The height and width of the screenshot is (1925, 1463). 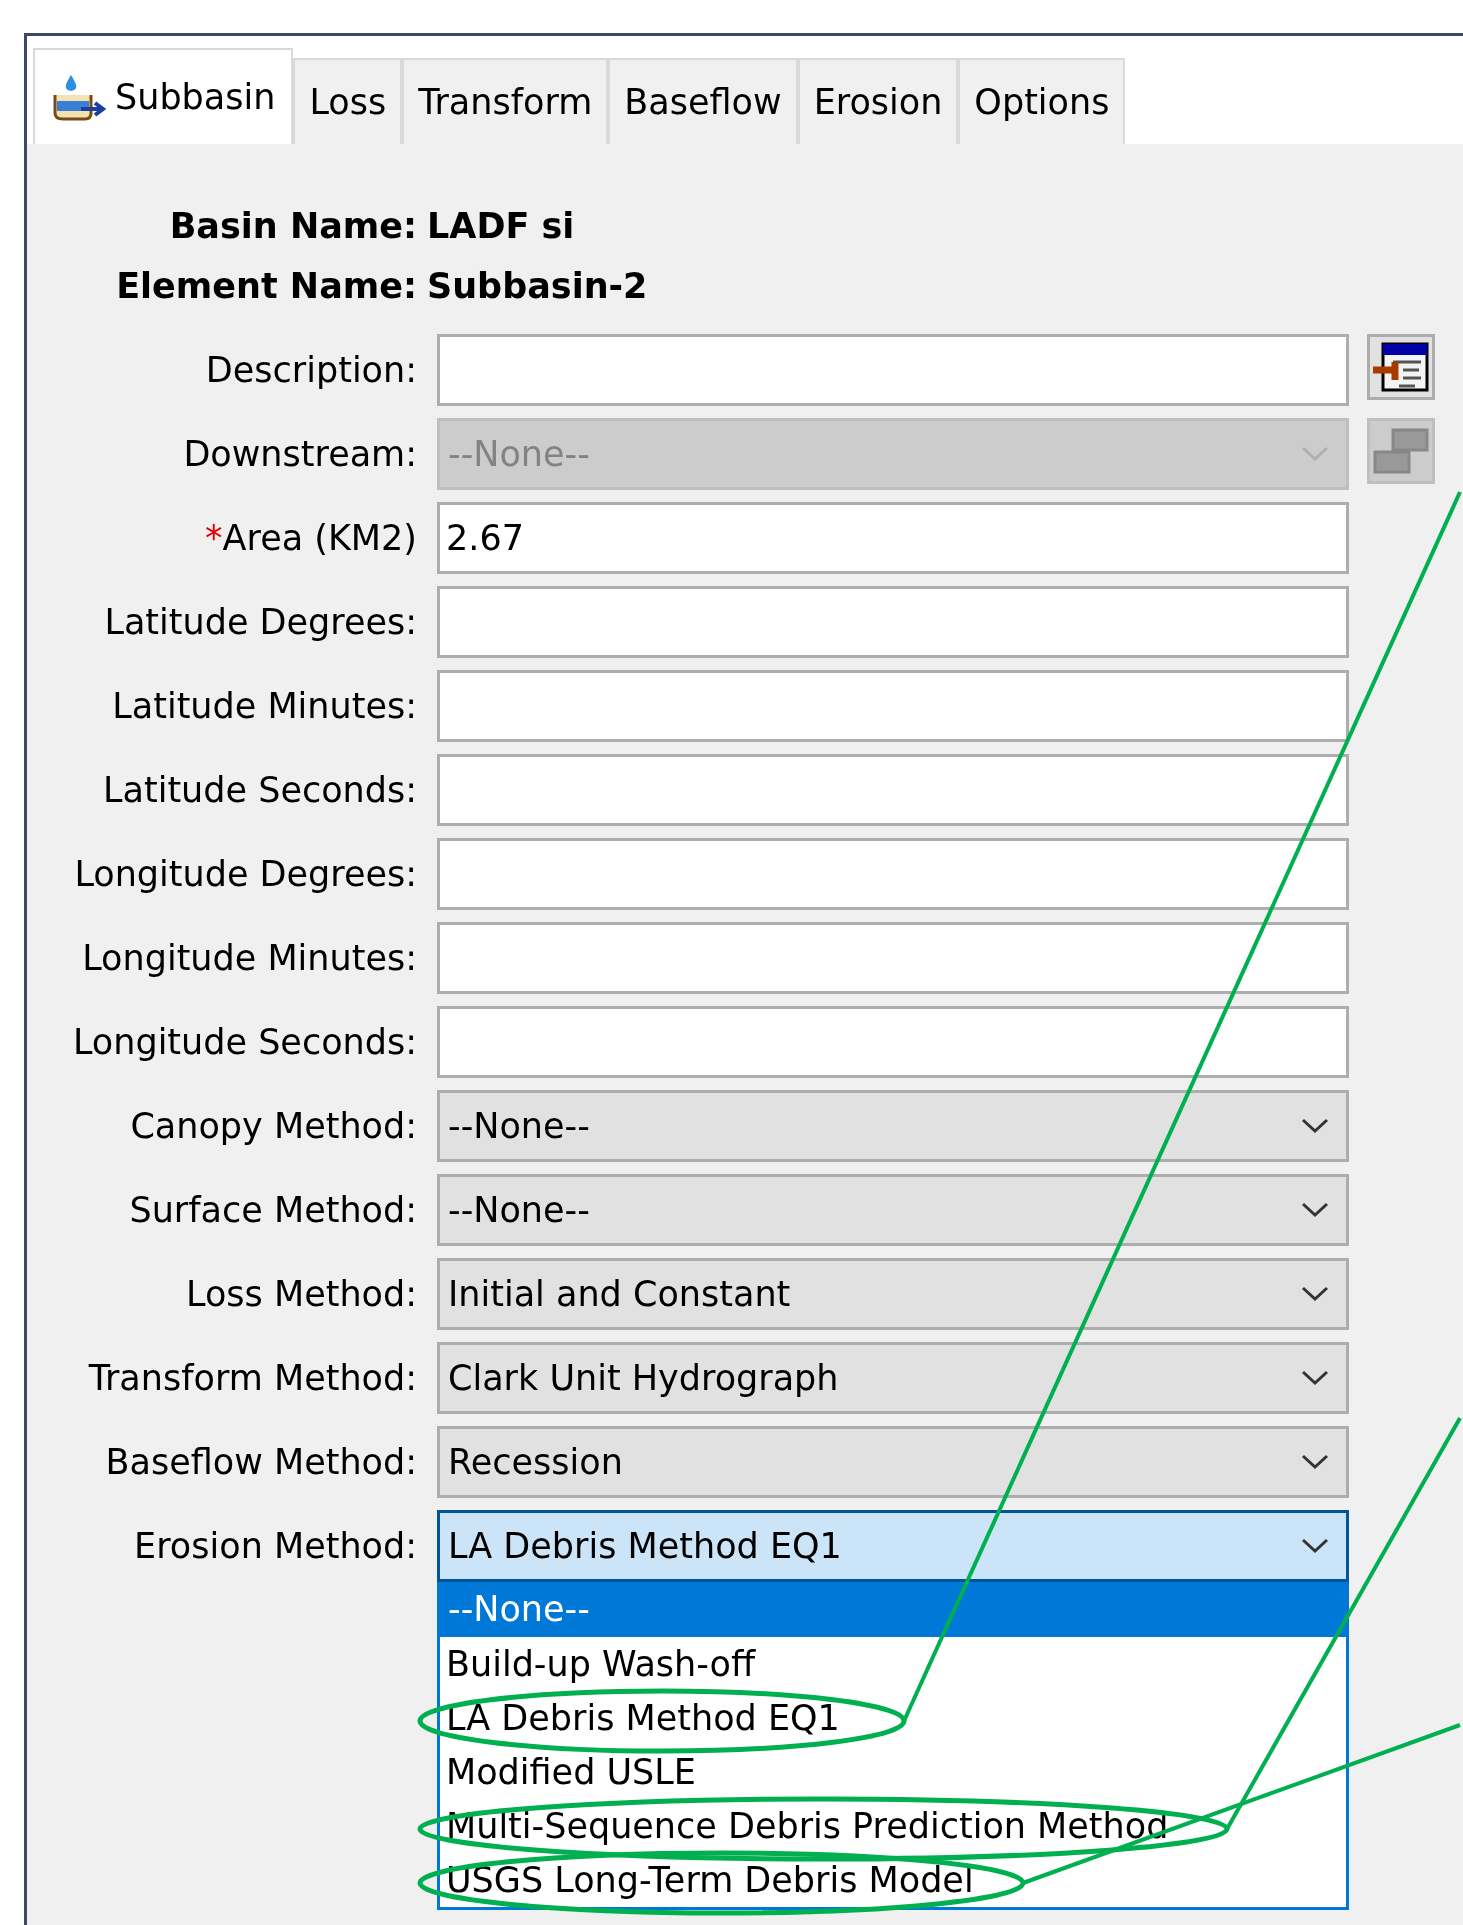 I want to click on dropdown: Clark Unit Hydrograph, so click(x=893, y=1378).